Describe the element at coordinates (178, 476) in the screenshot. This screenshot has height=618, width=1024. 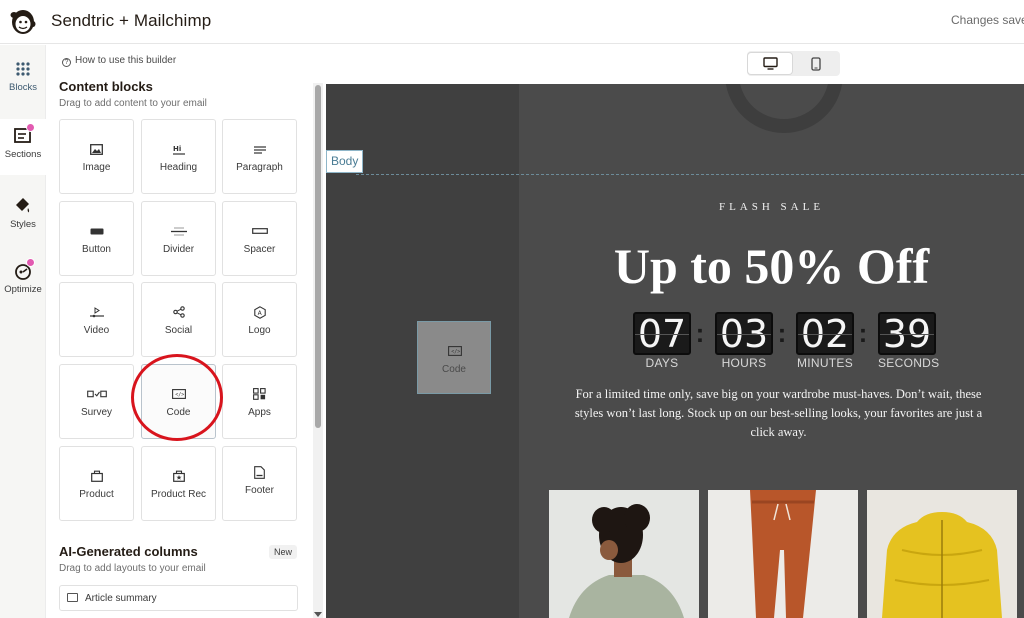
I see `bag-star-icon` at that location.